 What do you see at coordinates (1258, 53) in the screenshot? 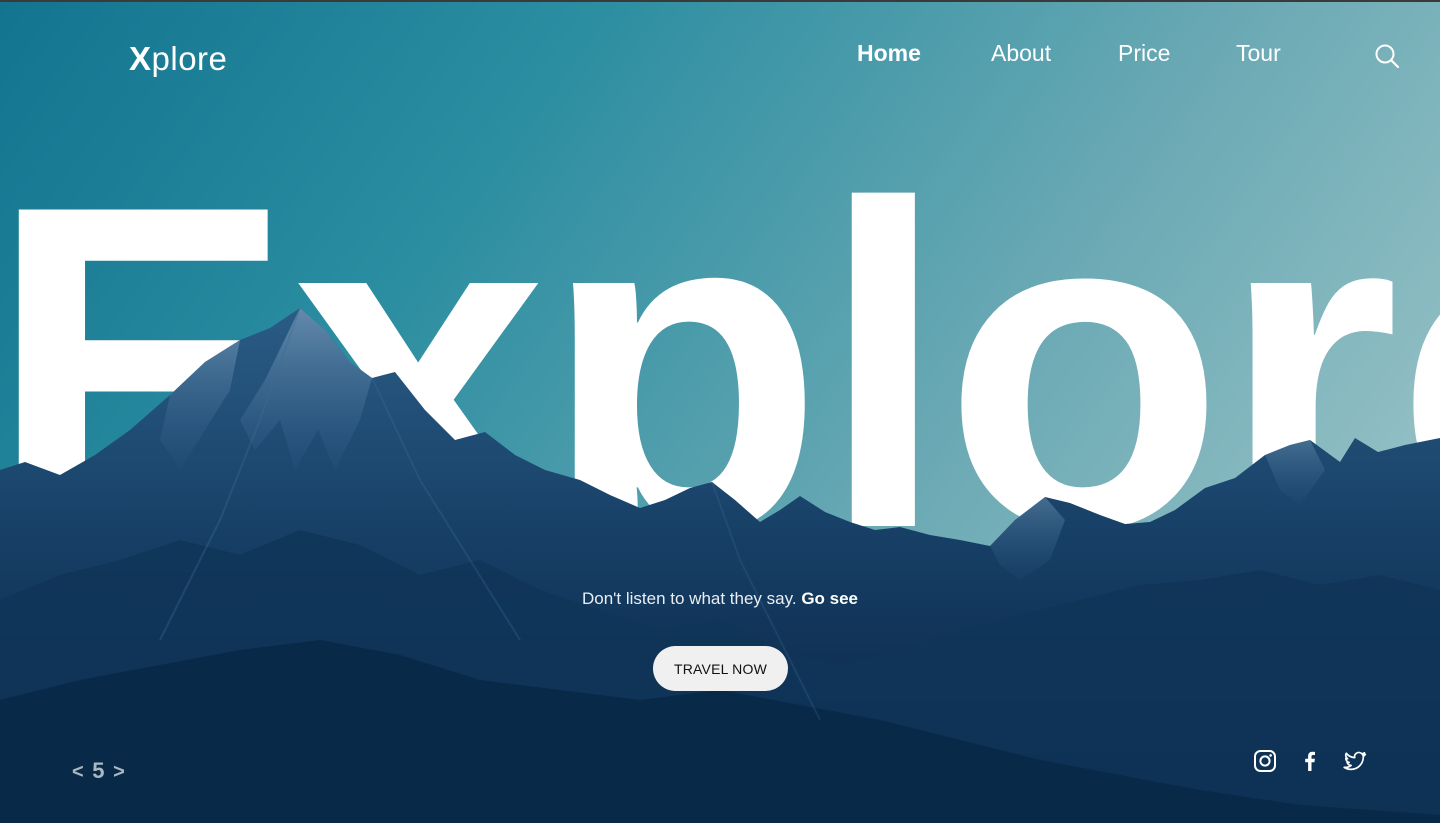
I see `nav-item-tour: Tour` at bounding box center [1258, 53].